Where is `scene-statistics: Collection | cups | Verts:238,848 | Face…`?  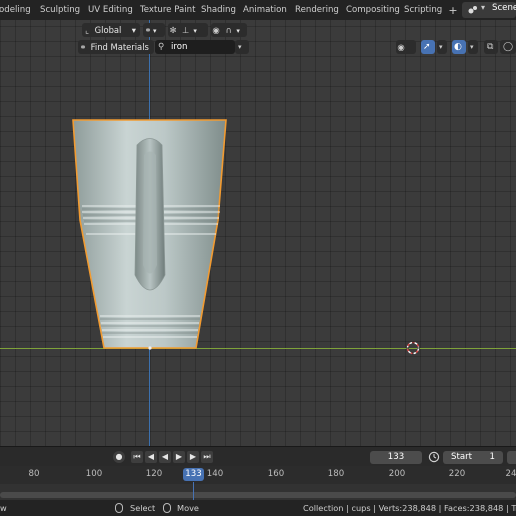 scene-statistics: Collection | cups | Verts:238,848 | Face… is located at coordinates (409, 508).